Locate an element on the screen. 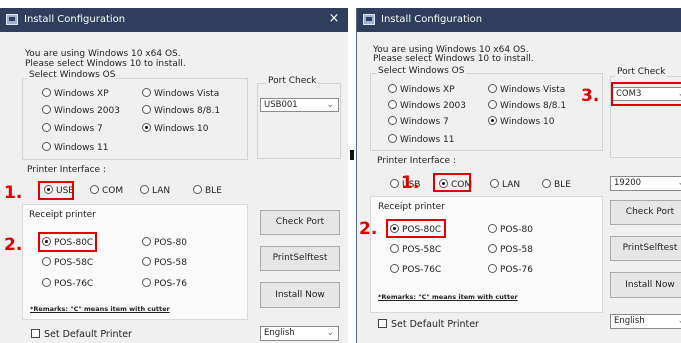 This screenshot has height=343, width=681. chevron-down-icon: ⌄ is located at coordinates (679, 321).